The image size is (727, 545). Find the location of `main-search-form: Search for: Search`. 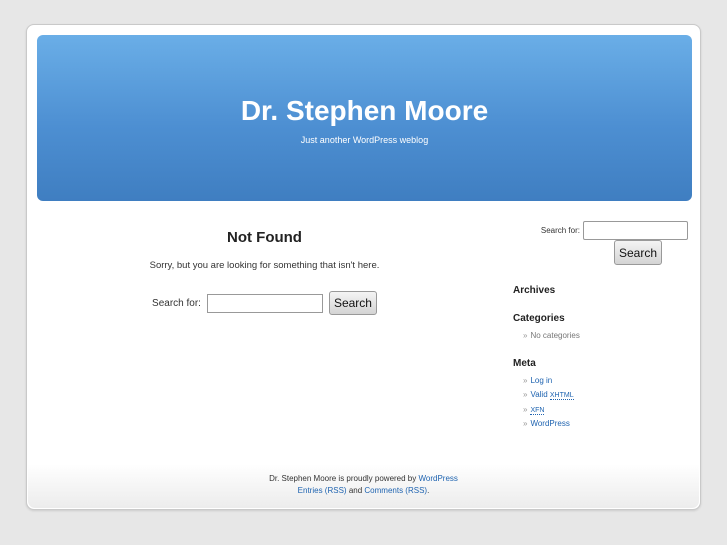

main-search-form: Search for: Search is located at coordinates (264, 303).